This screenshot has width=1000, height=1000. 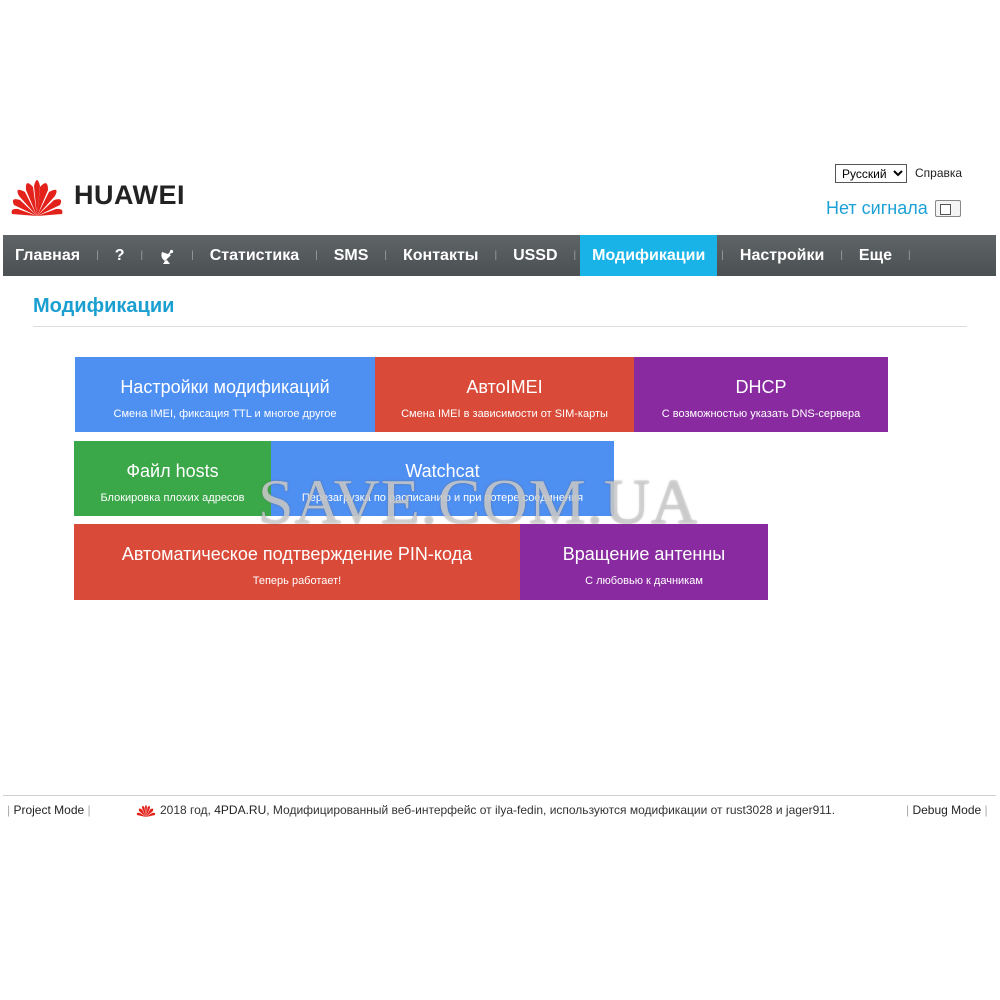 What do you see at coordinates (240, 810) in the screenshot?
I see `footer-site-link: 4PDA.RU` at bounding box center [240, 810].